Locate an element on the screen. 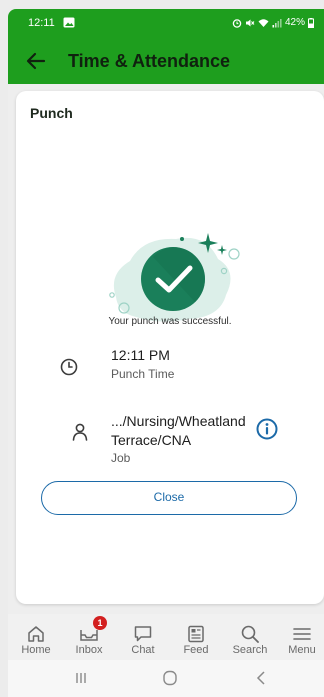 The height and width of the screenshot is (697, 324). nav-item-search: Search is located at coordinates (250, 637).